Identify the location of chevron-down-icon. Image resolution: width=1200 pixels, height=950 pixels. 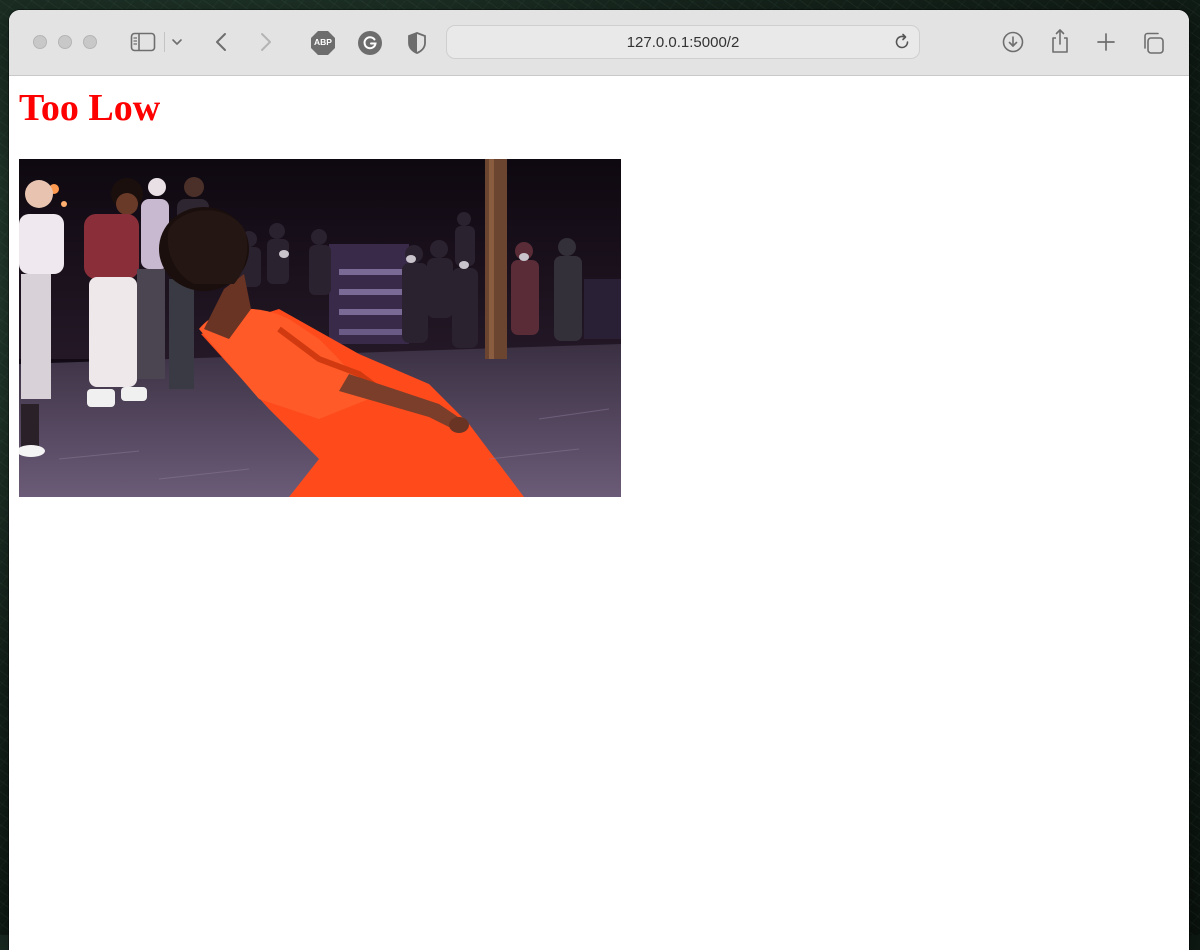
(177, 42).